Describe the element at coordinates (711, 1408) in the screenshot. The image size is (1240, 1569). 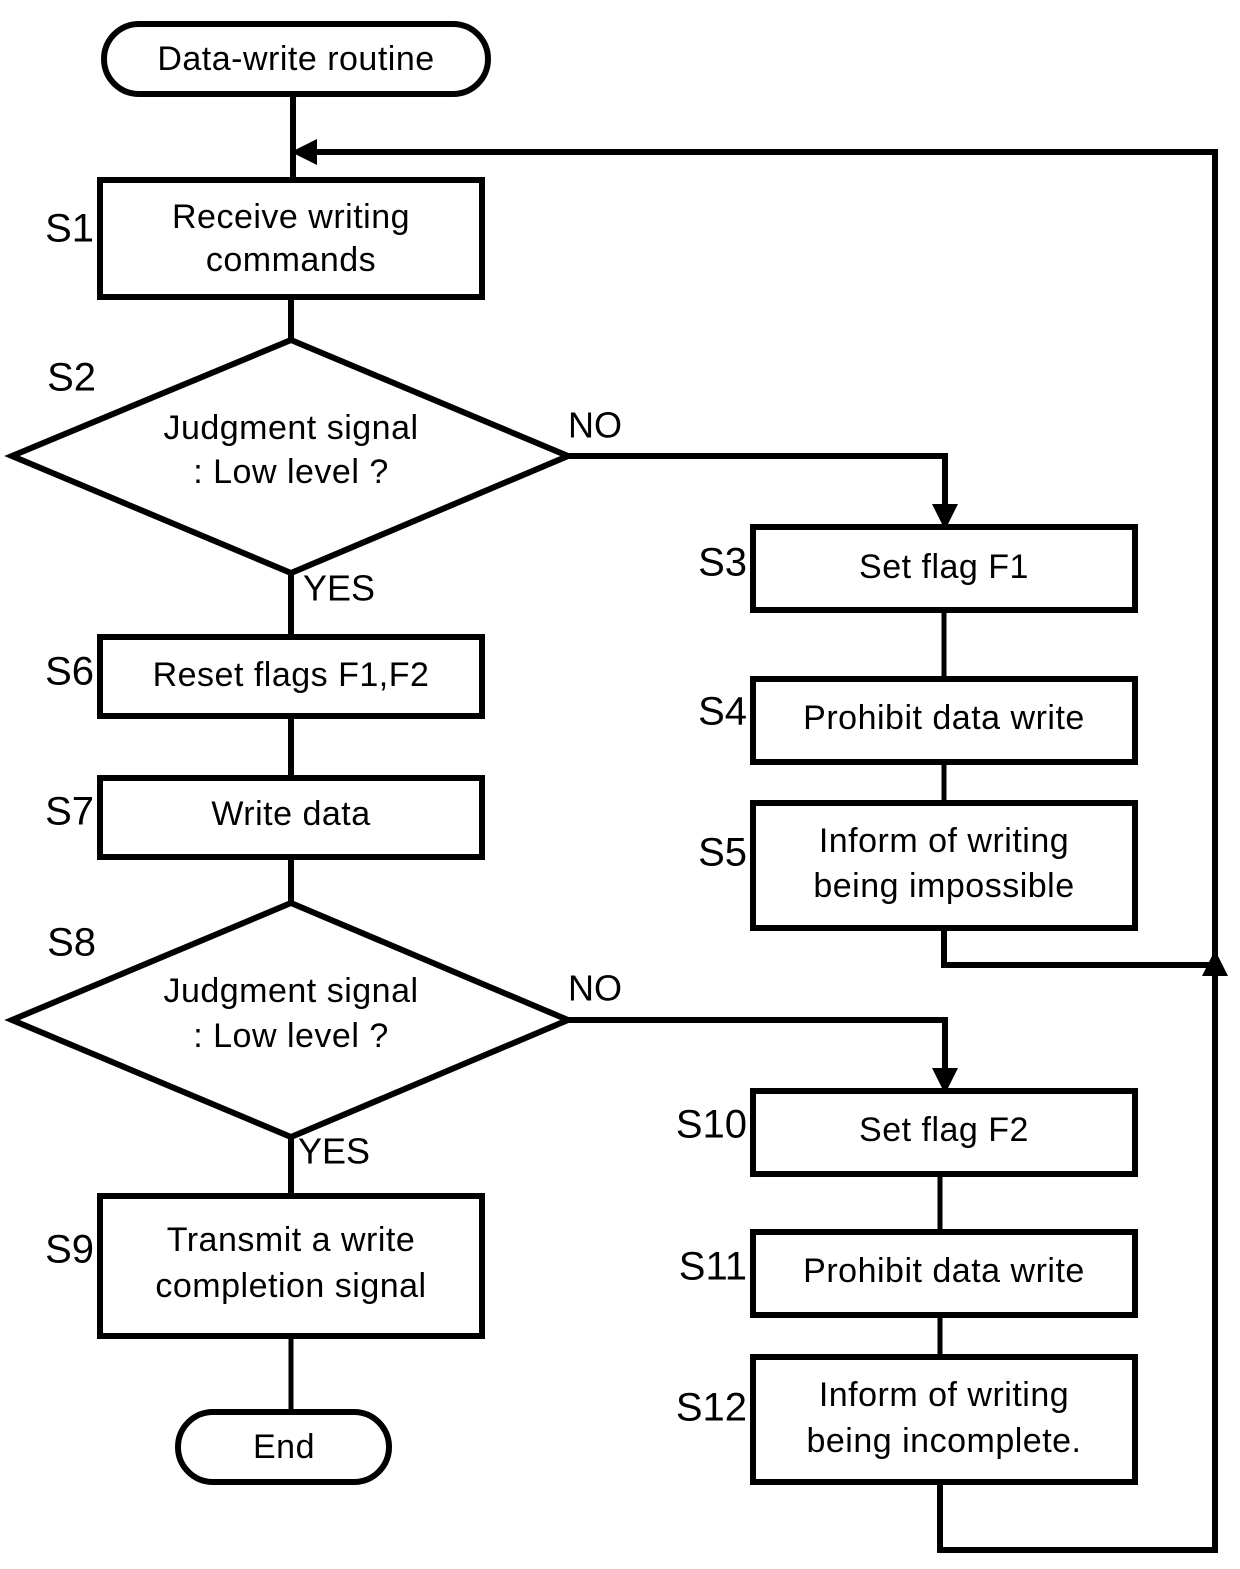
I see `s12-step-label: S12` at that location.